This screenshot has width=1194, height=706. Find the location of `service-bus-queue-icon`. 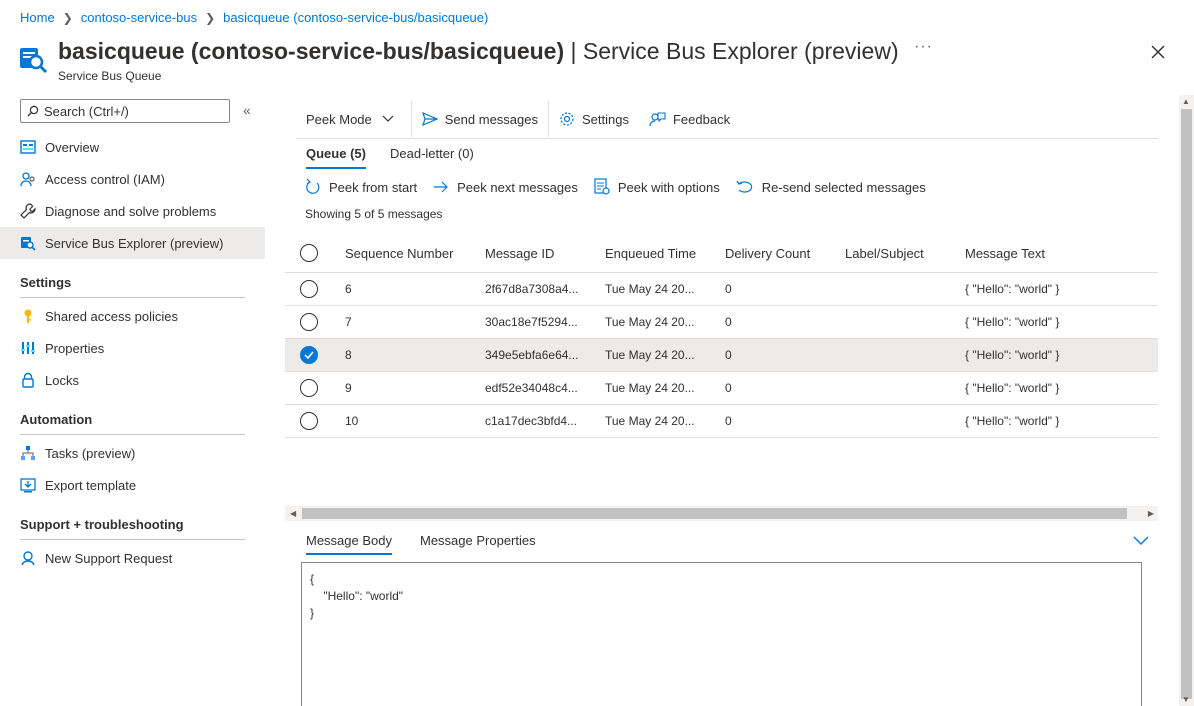

service-bus-queue-icon is located at coordinates (34, 61).